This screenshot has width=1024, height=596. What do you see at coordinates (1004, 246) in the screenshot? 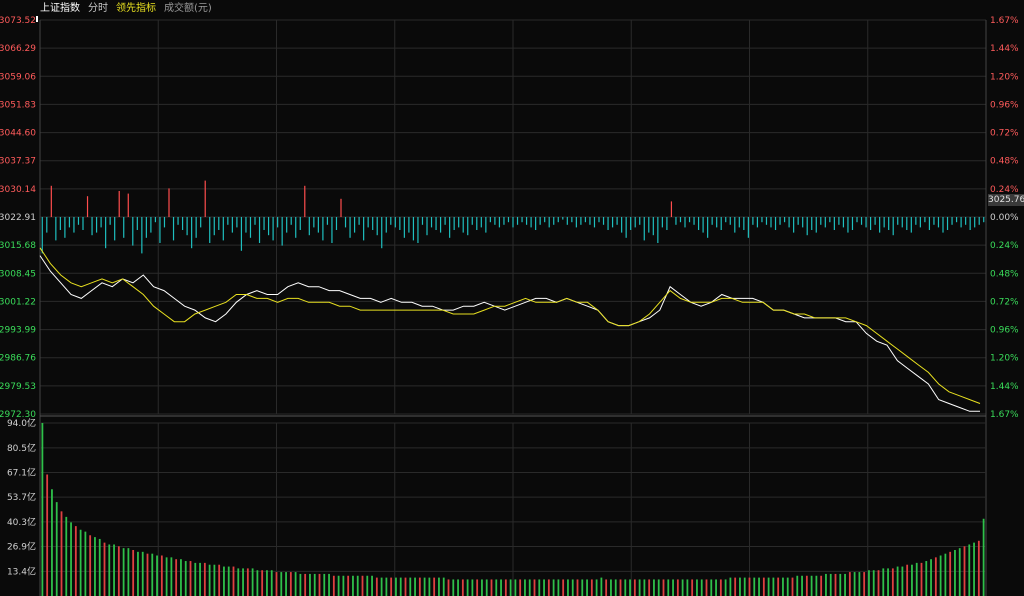
I see `y-tick-right: 0.24%` at bounding box center [1004, 246].